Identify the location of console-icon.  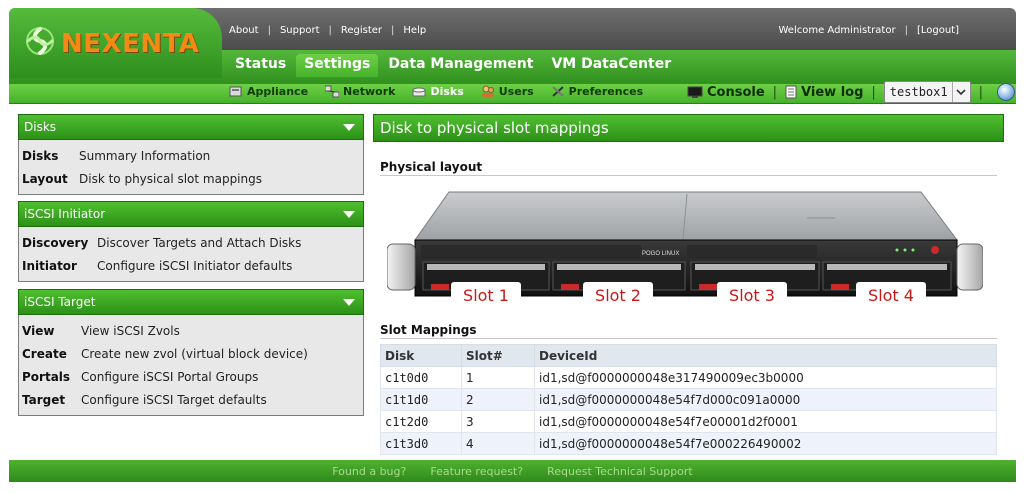
(695, 92).